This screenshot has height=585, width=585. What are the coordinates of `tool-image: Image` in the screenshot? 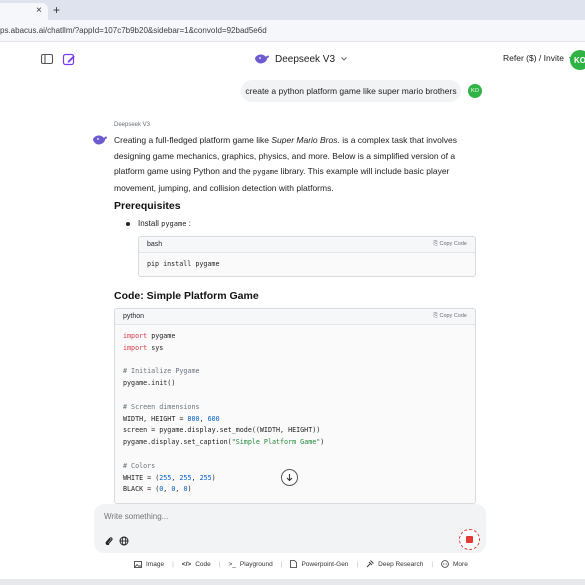 It's located at (149, 564).